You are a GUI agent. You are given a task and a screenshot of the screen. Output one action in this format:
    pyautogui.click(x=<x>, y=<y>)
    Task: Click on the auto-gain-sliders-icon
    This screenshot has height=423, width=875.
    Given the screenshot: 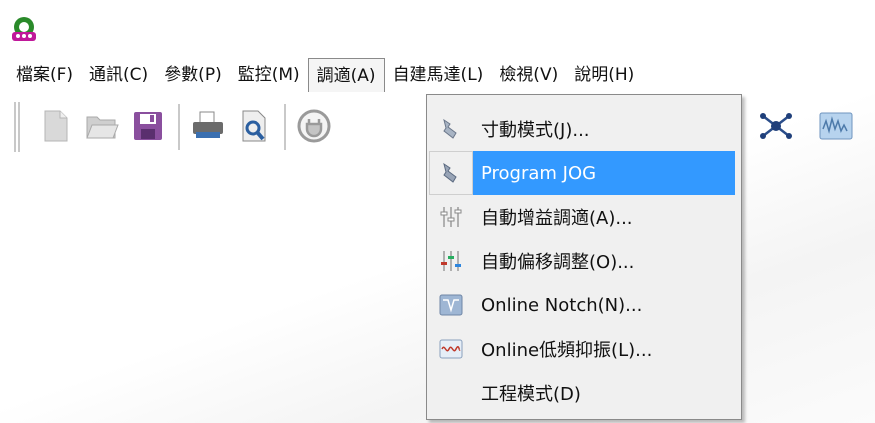 What is the action you would take?
    pyautogui.click(x=451, y=217)
    